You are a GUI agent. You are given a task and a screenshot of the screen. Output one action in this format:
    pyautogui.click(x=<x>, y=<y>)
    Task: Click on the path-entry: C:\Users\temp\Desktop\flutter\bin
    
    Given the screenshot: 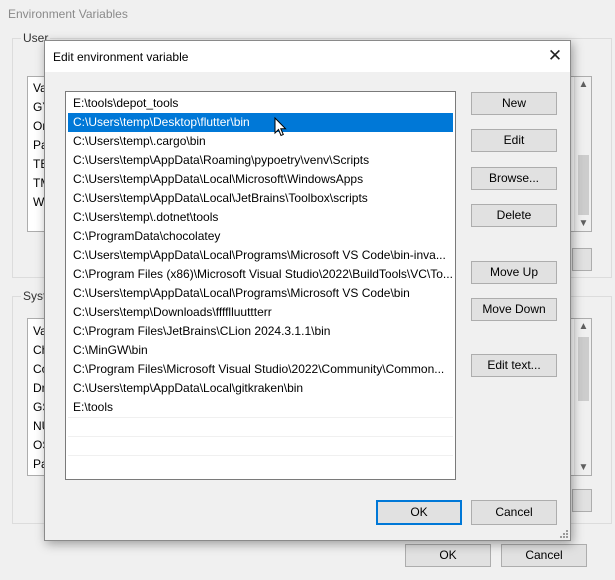 What is the action you would take?
    pyautogui.click(x=260, y=122)
    